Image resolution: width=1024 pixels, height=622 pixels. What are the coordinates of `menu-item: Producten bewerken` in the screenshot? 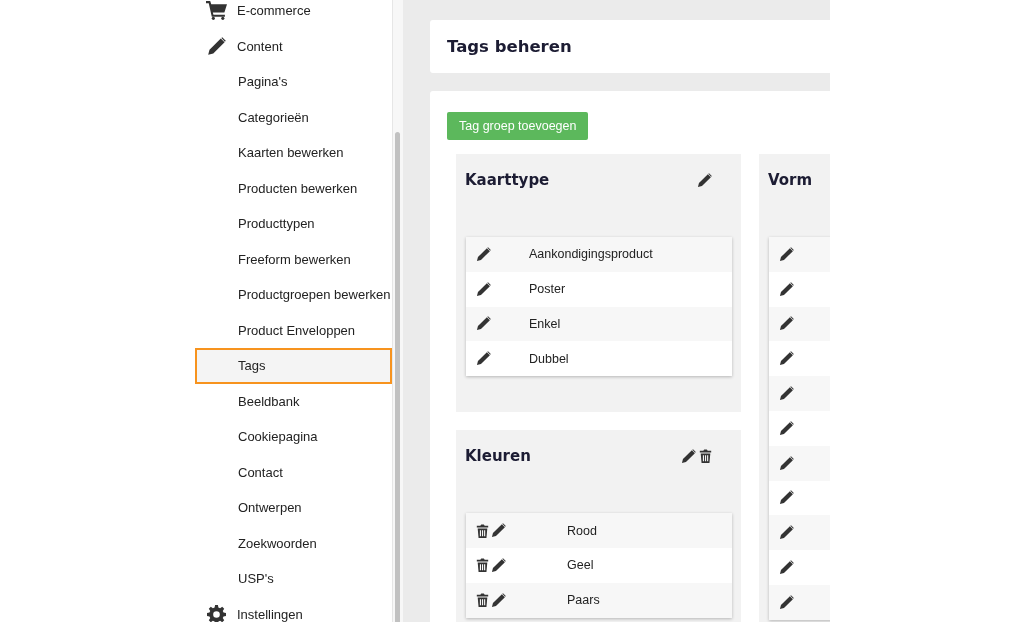 It's located at (294, 188).